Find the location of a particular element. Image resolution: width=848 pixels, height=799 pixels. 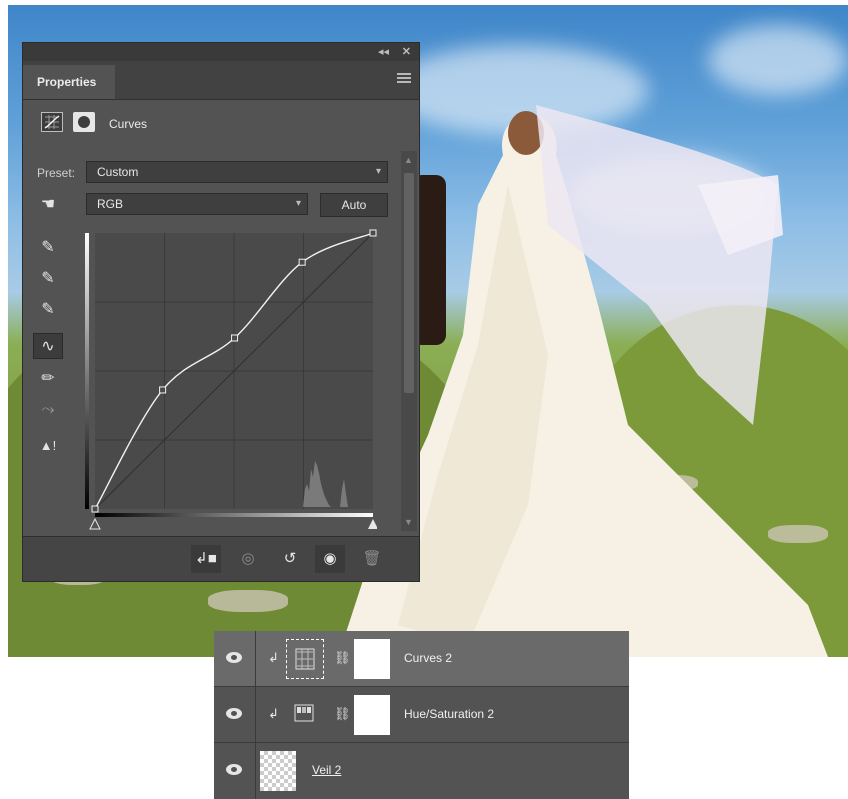

auto-button: Auto is located at coordinates (354, 205).